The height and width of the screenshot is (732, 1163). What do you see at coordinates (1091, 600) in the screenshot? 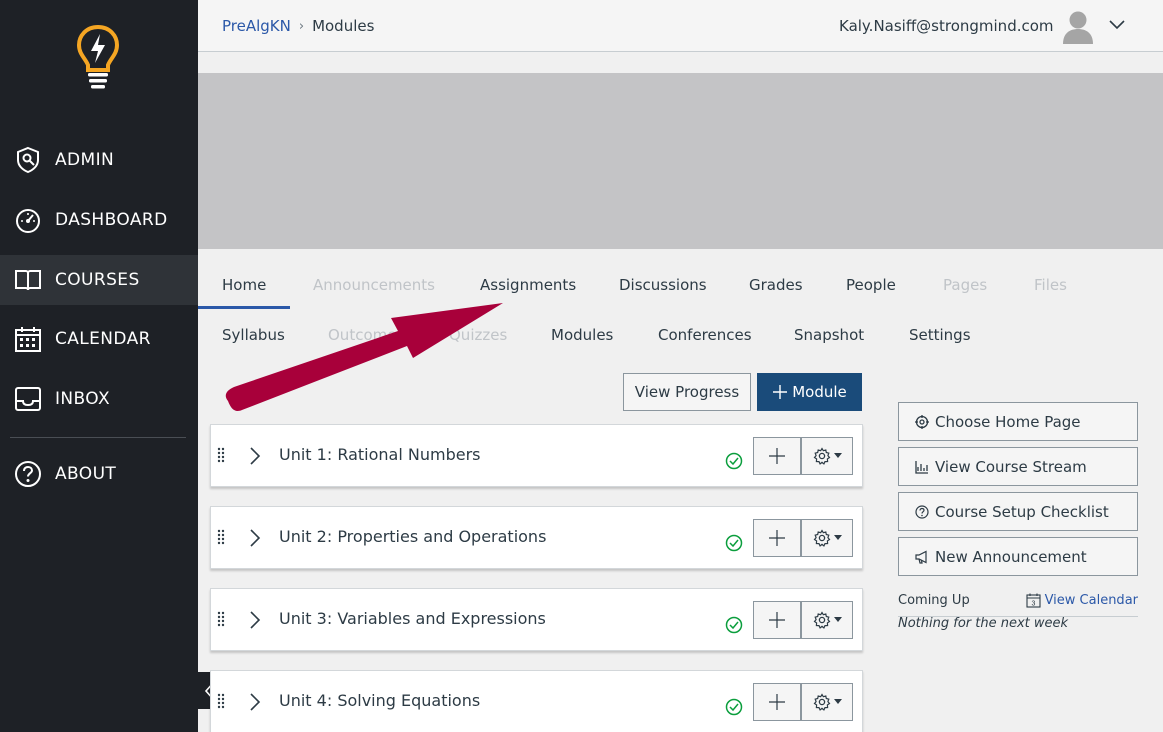
I see `view-calendar-label: View Calendar` at bounding box center [1091, 600].